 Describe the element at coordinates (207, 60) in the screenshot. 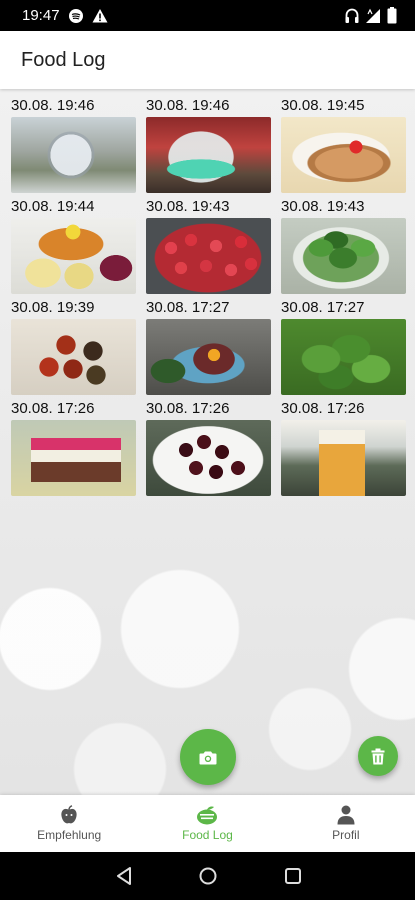

I see `app-bar: Food Log` at that location.